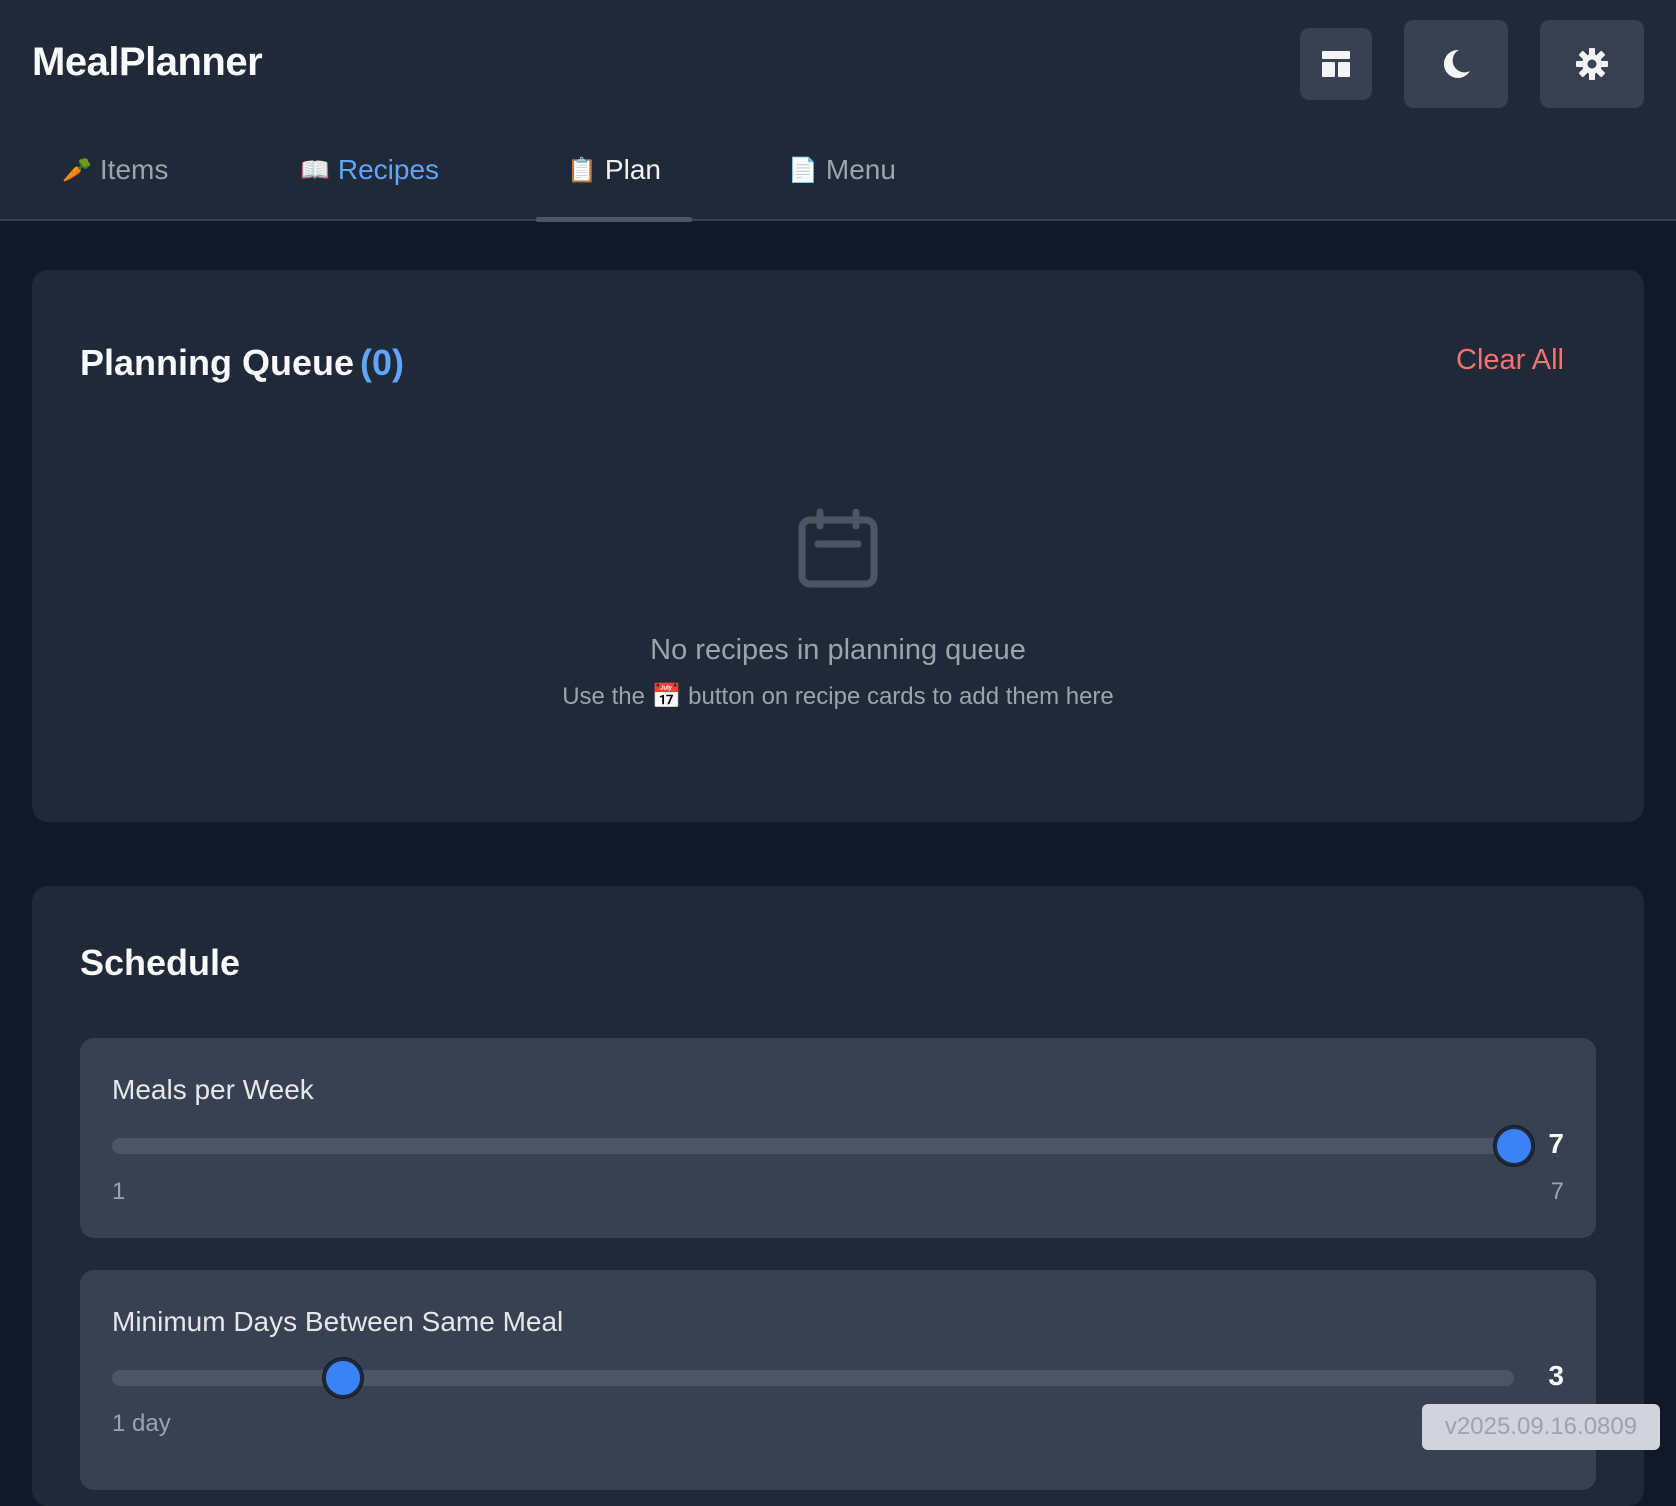  Describe the element at coordinates (803, 170) in the screenshot. I see `document-icon: 📄` at that location.